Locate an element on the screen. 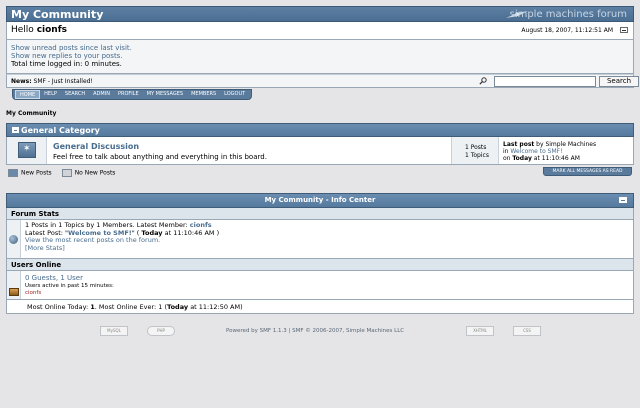 This screenshot has width=640, height=408. board-posts-count: 1 Posts is located at coordinates (476, 147).